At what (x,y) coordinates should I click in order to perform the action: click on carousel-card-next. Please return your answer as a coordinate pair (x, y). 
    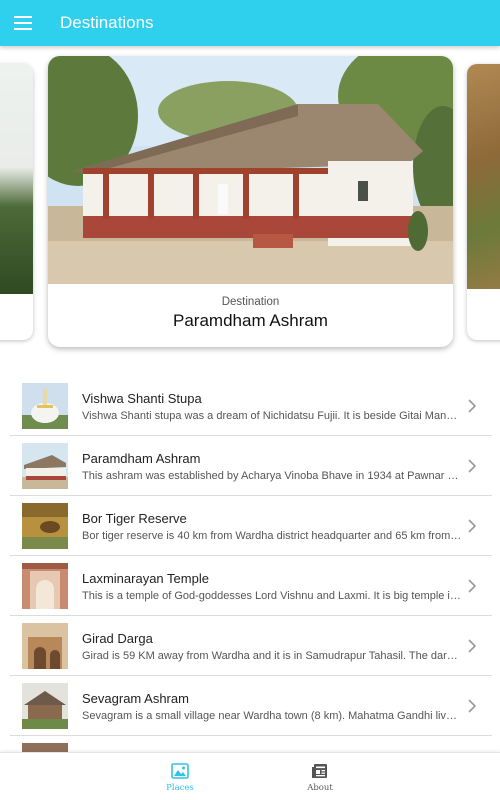
    Looking at the image, I should click on (483, 202).